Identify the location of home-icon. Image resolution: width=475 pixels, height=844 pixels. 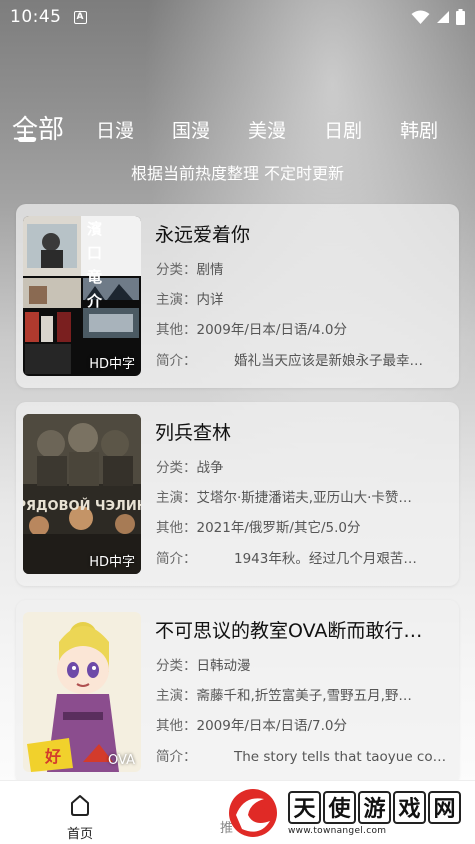
(80, 805).